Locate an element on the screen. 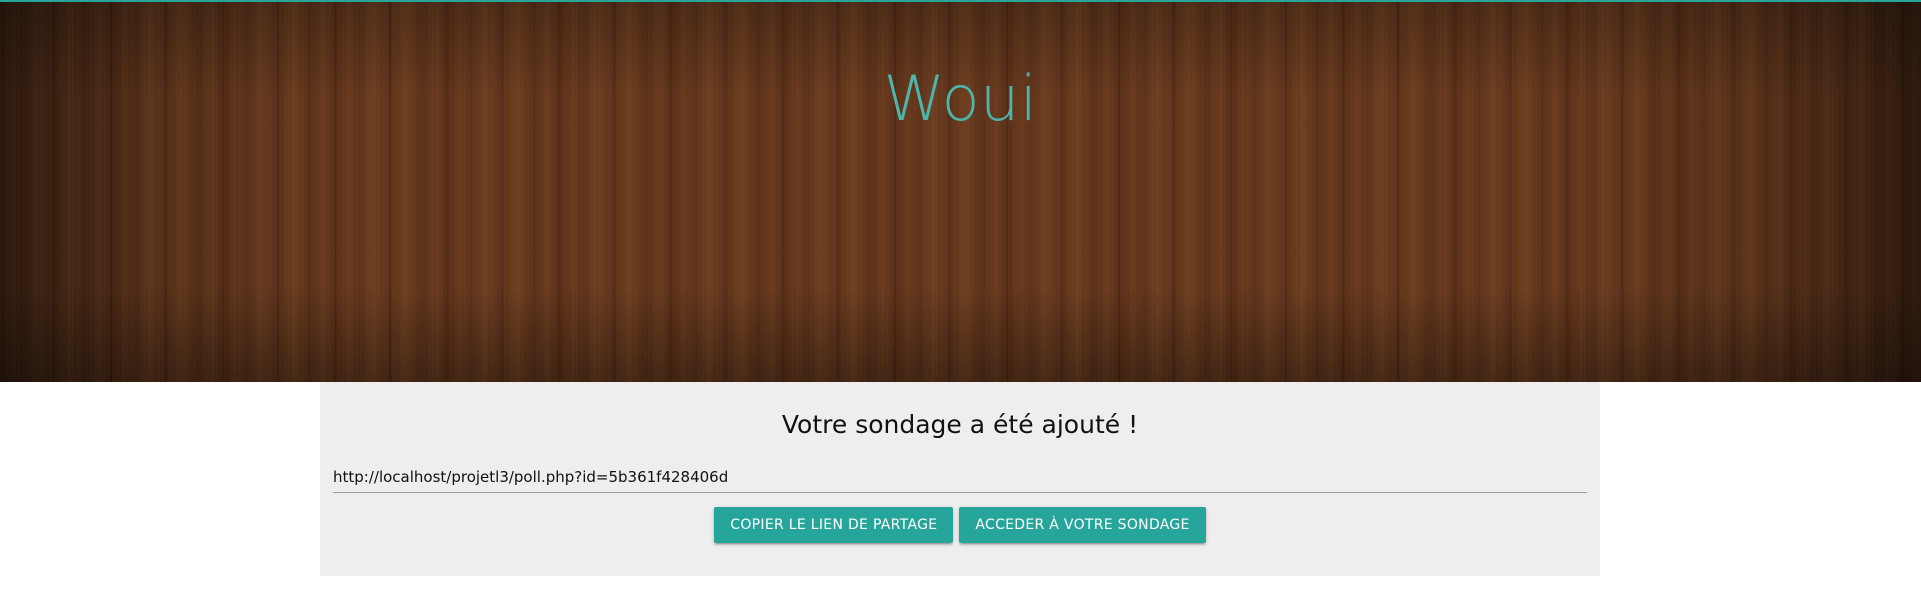  share-link-field is located at coordinates (960, 477).